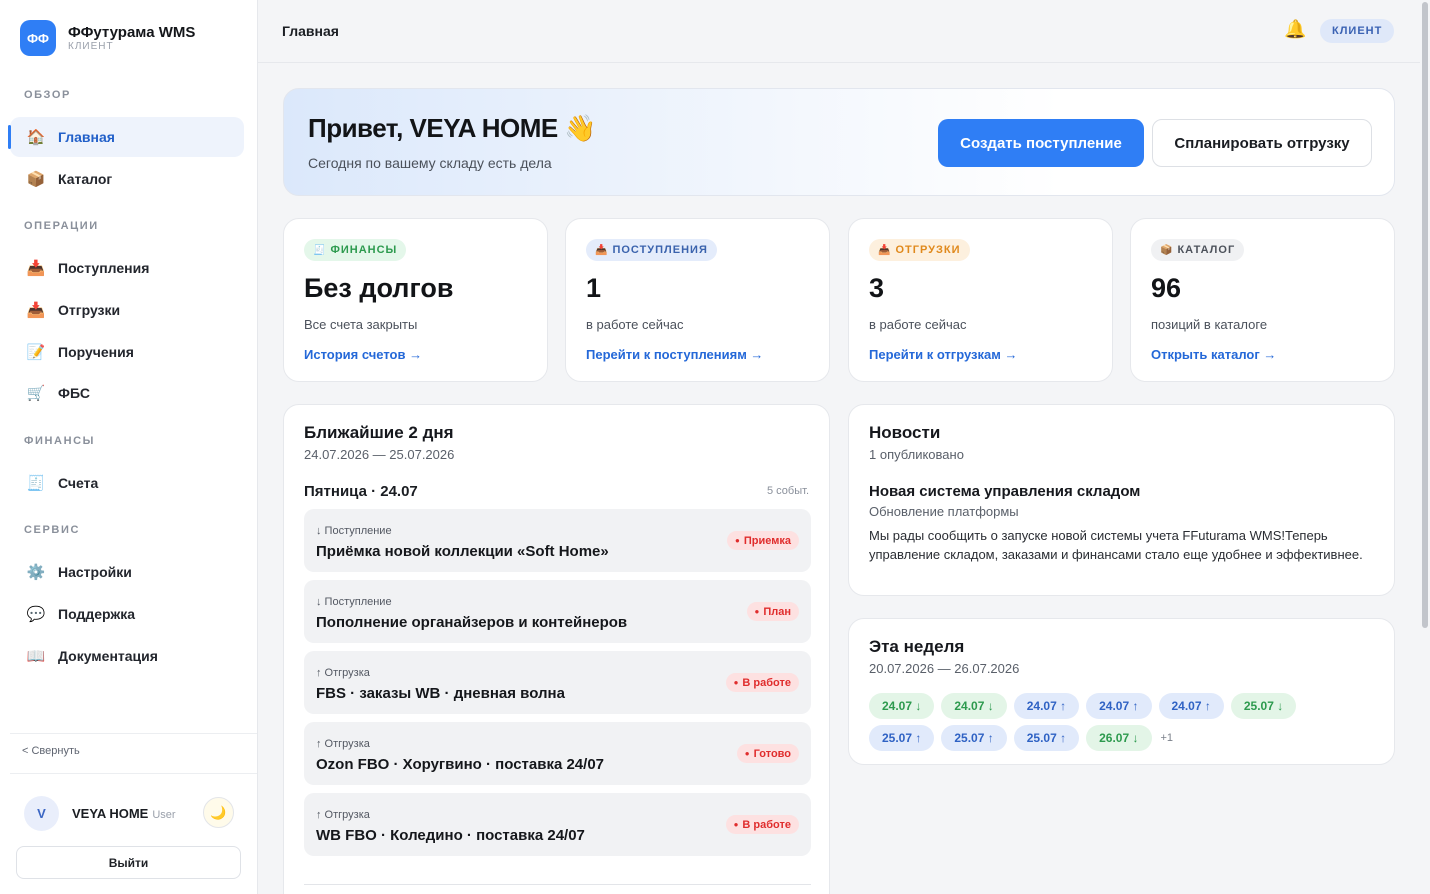 The image size is (1430, 894). I want to click on sidebar-item-settings: ⚙️ Настройки, so click(127, 572).